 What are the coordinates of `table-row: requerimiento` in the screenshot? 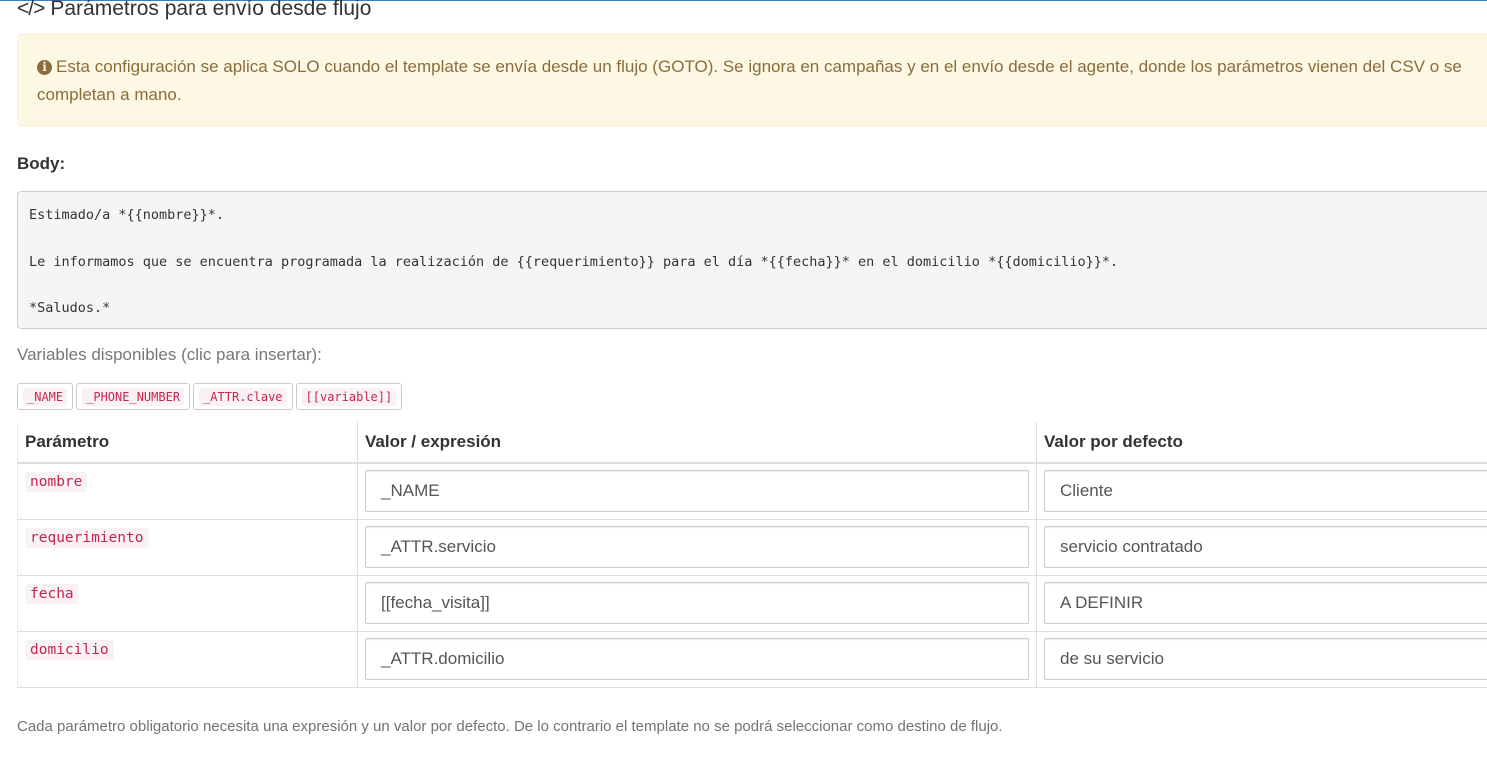 It's located at (752, 547).